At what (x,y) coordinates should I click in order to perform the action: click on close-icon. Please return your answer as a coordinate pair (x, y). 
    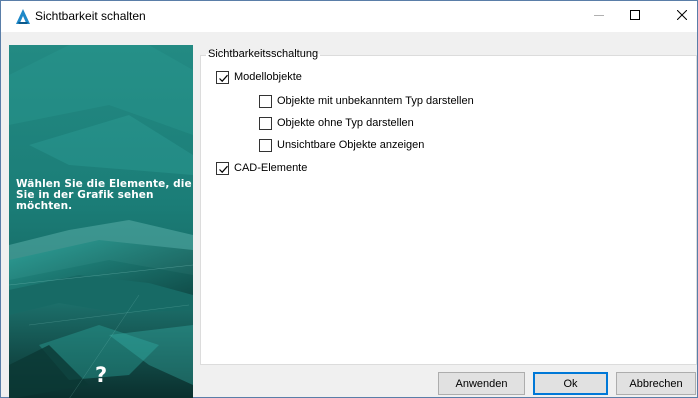
    Looking at the image, I should click on (682, 16).